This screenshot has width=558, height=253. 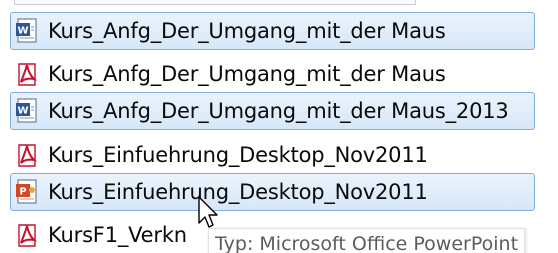 What do you see at coordinates (208, 212) in the screenshot?
I see `mouse-pointer-icon` at bounding box center [208, 212].